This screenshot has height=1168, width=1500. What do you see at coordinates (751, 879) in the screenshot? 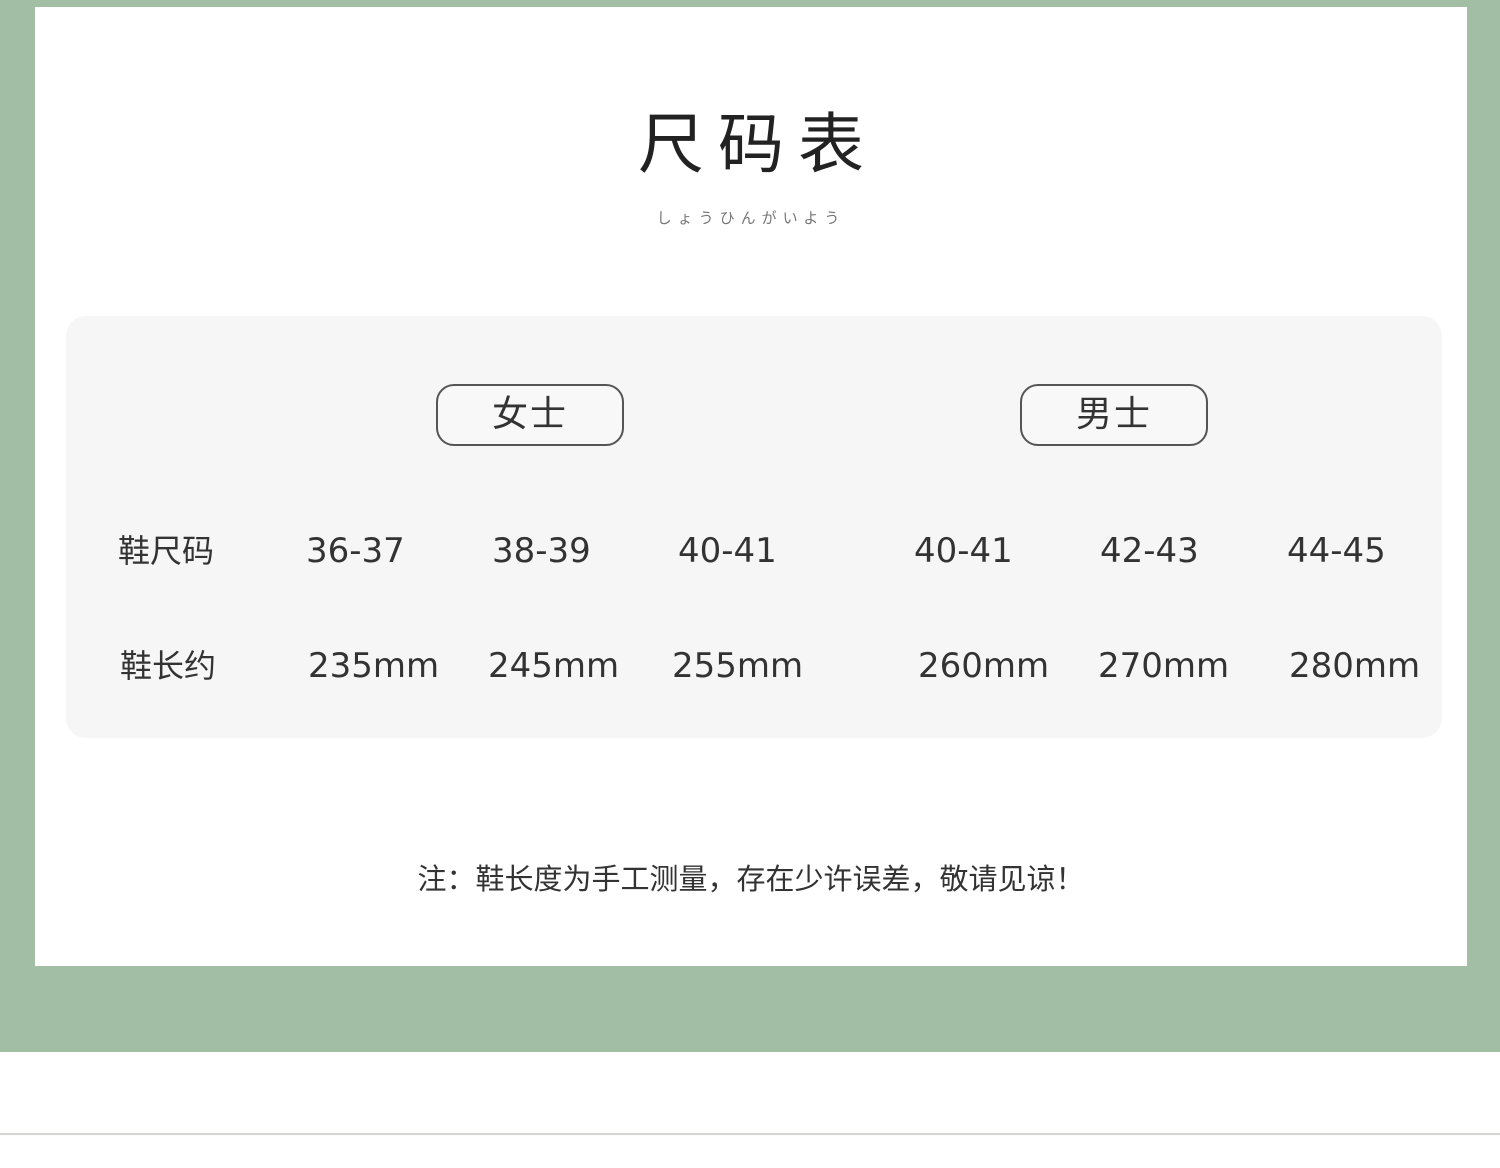
I see `measurement-note: 注：鞋长度为手工测量，存在少许误差，敬请见谅！` at bounding box center [751, 879].